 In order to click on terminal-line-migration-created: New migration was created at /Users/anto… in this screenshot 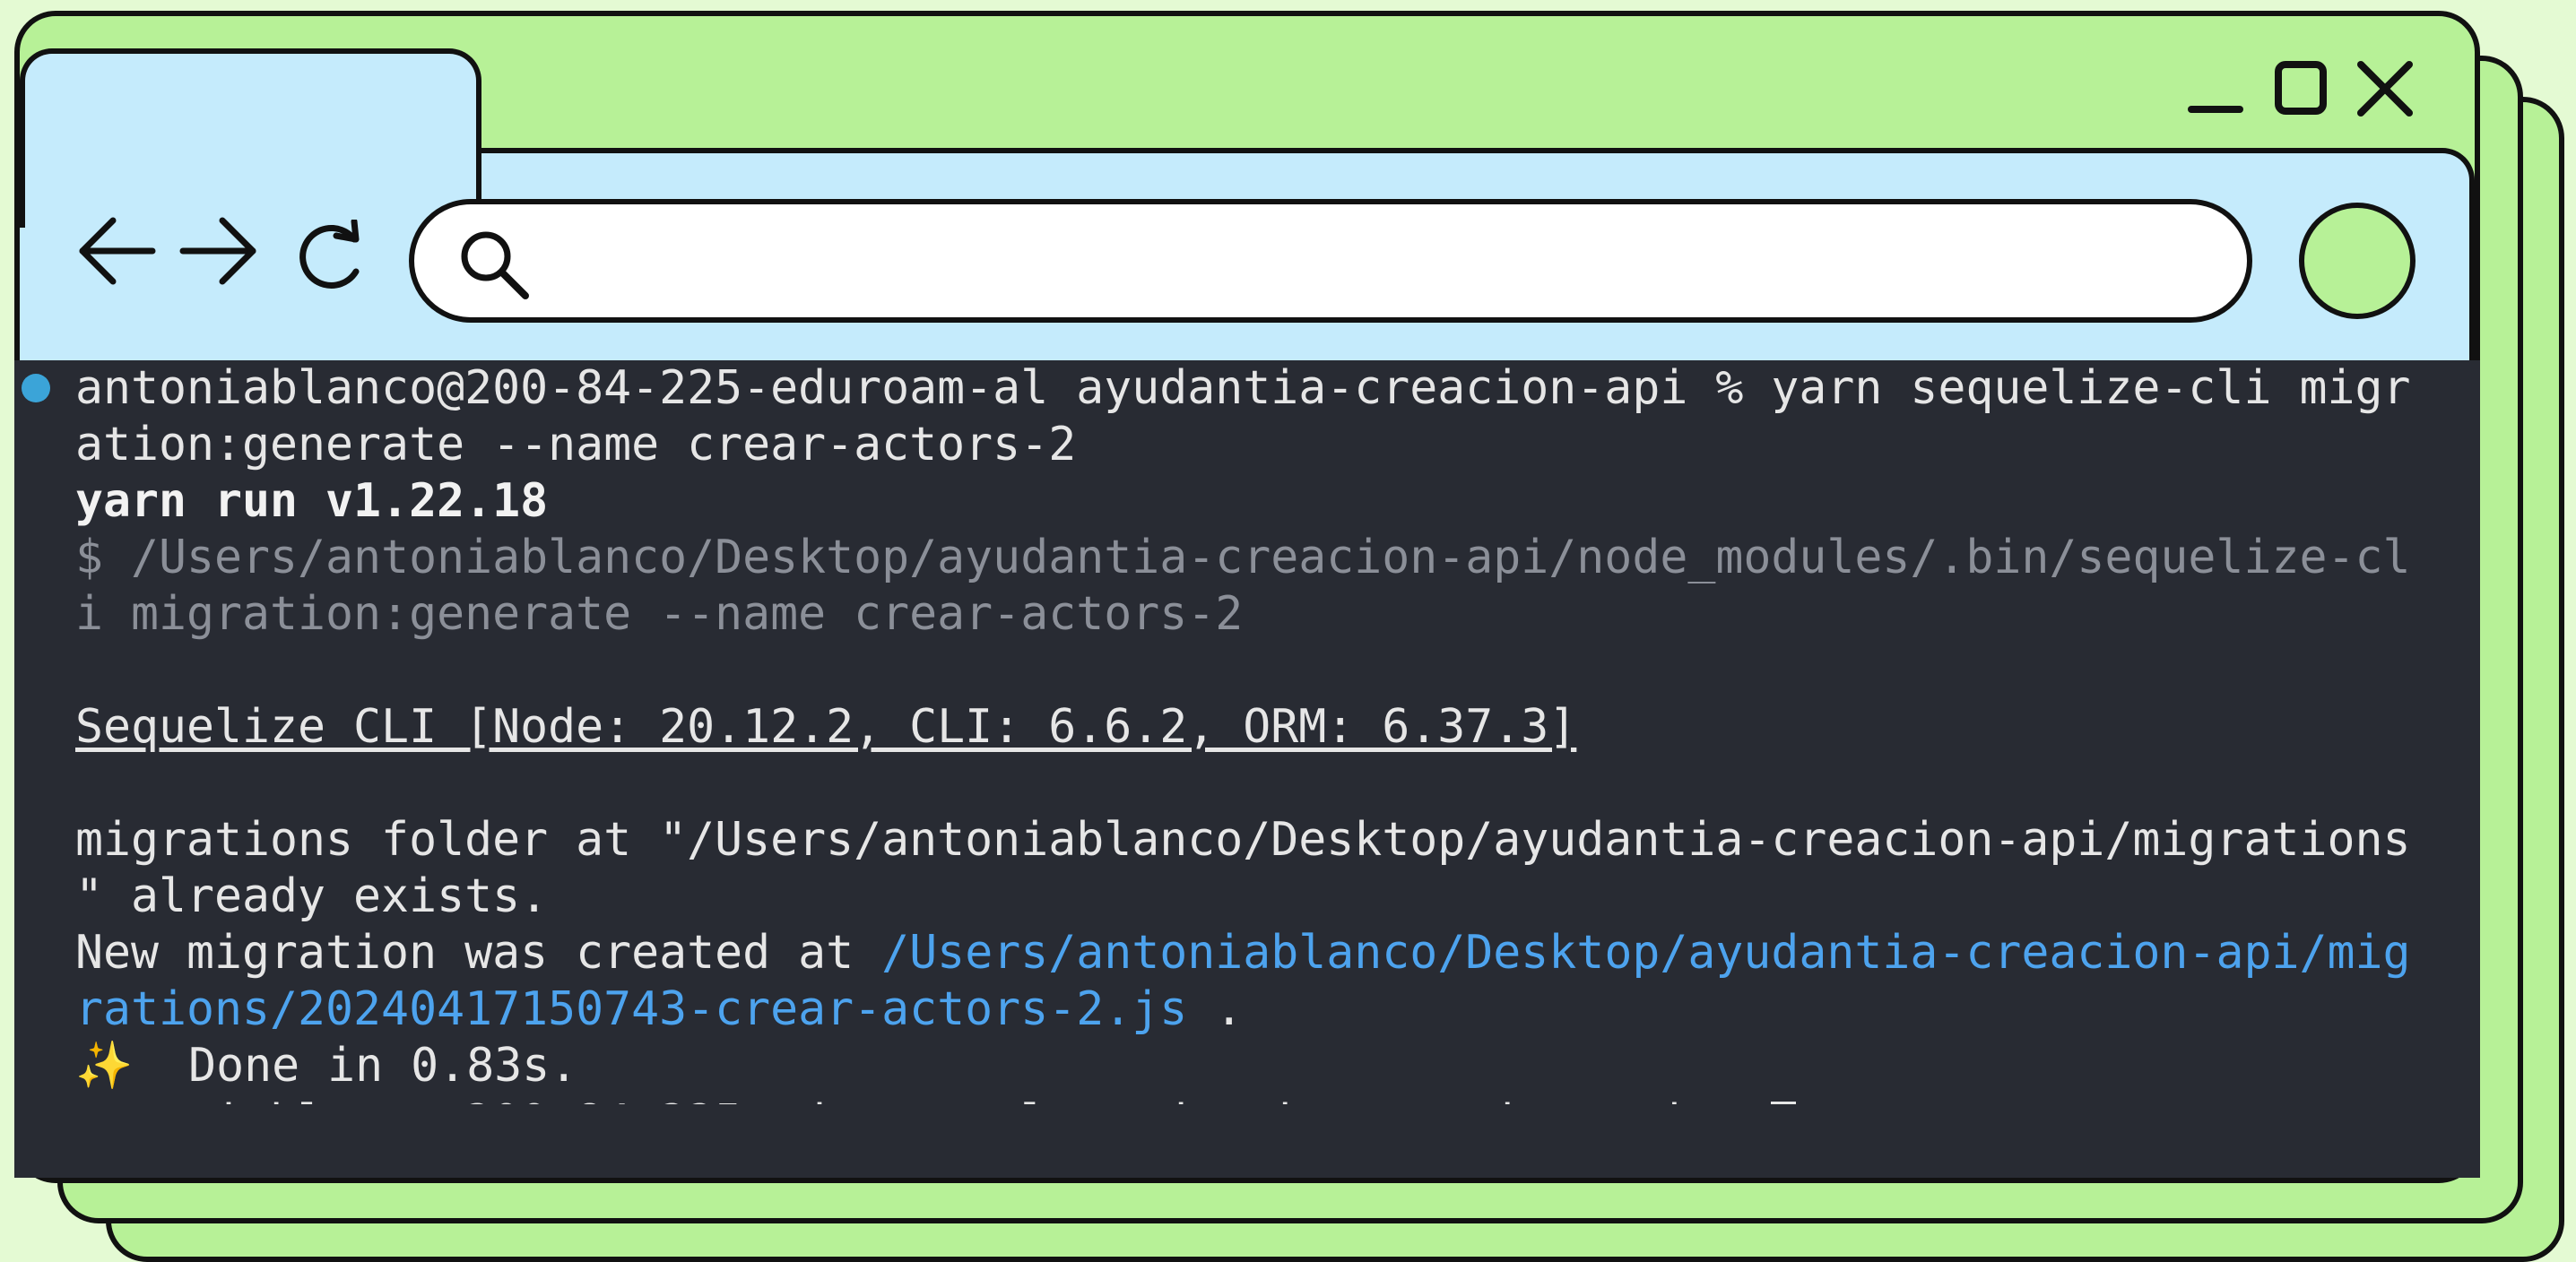, I will do `click(1242, 953)`.